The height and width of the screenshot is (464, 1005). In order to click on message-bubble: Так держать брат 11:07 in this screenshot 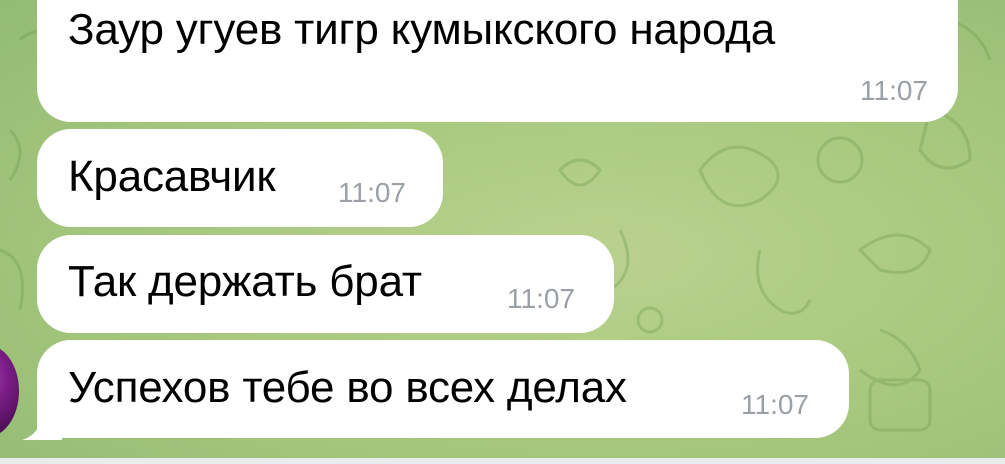, I will do `click(325, 284)`.